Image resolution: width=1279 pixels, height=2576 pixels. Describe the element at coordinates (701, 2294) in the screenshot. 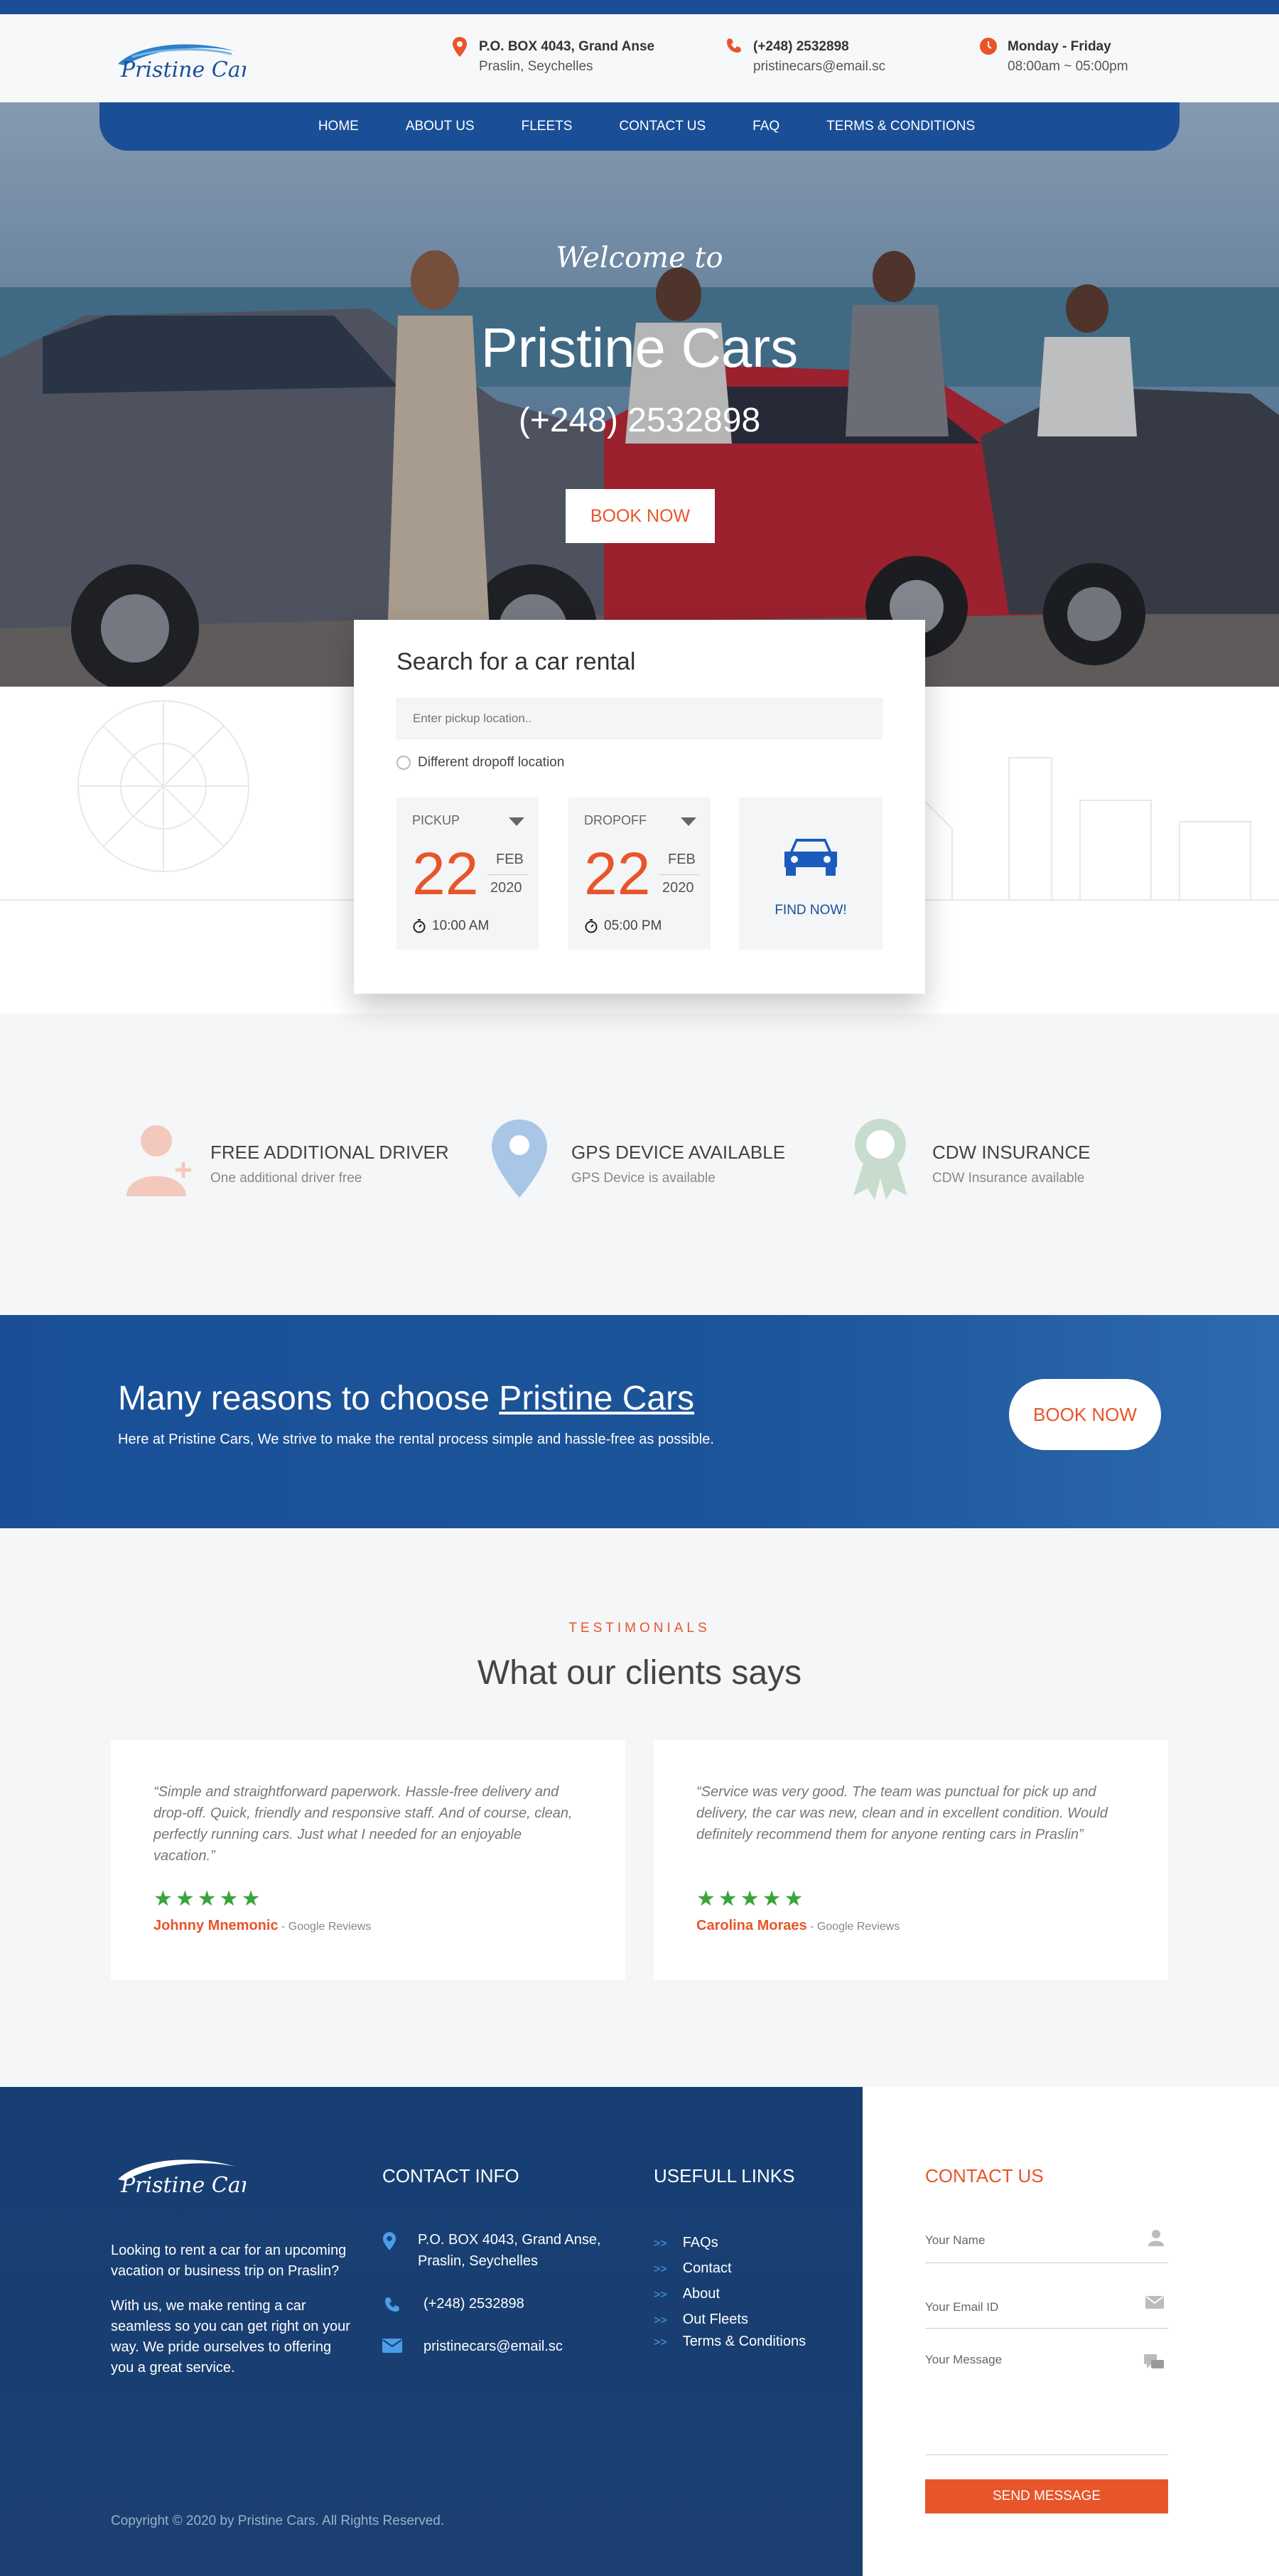

I see `footer-link-label: About` at that location.